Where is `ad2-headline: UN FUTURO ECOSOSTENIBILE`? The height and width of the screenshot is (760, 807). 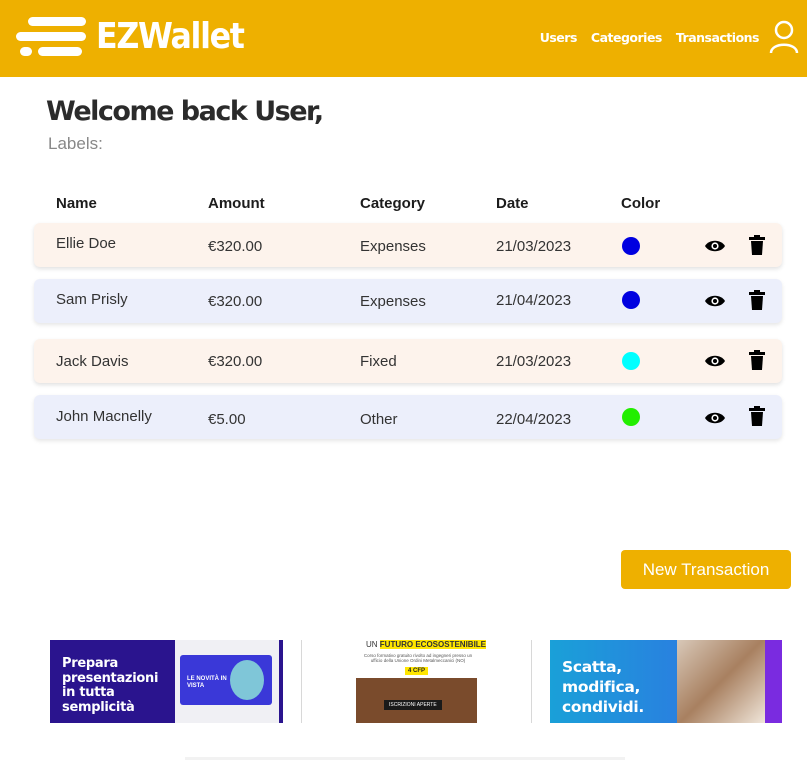 ad2-headline: UN FUTURO ECOSOSTENIBILE is located at coordinates (426, 644).